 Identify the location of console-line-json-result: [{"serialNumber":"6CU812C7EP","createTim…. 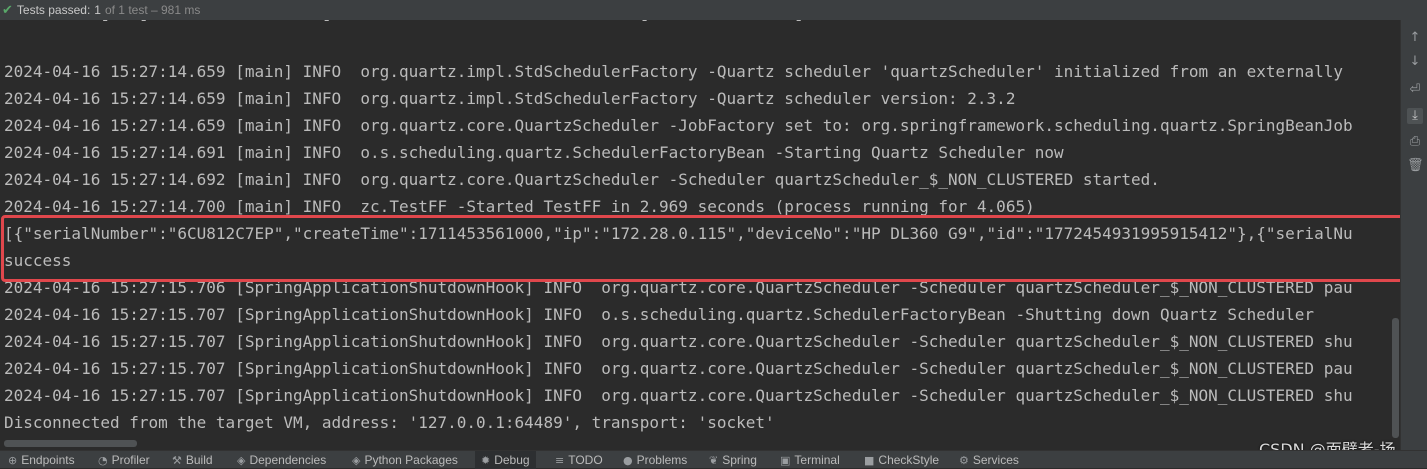
(678, 233).